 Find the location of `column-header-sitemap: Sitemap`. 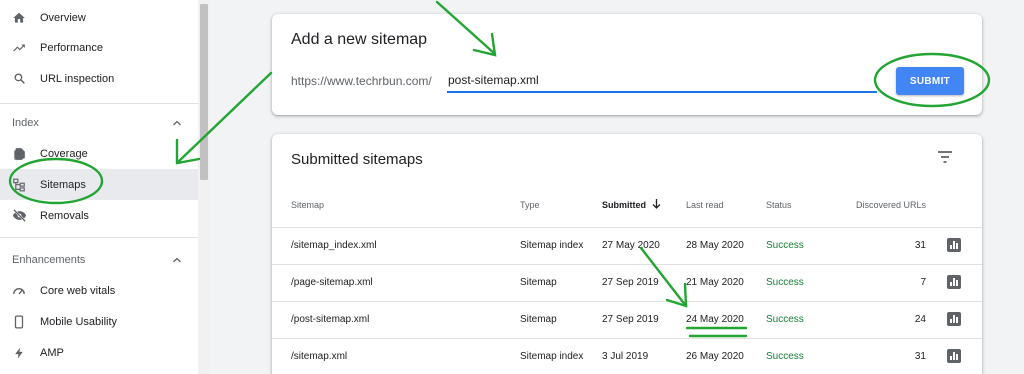

column-header-sitemap: Sitemap is located at coordinates (307, 205).